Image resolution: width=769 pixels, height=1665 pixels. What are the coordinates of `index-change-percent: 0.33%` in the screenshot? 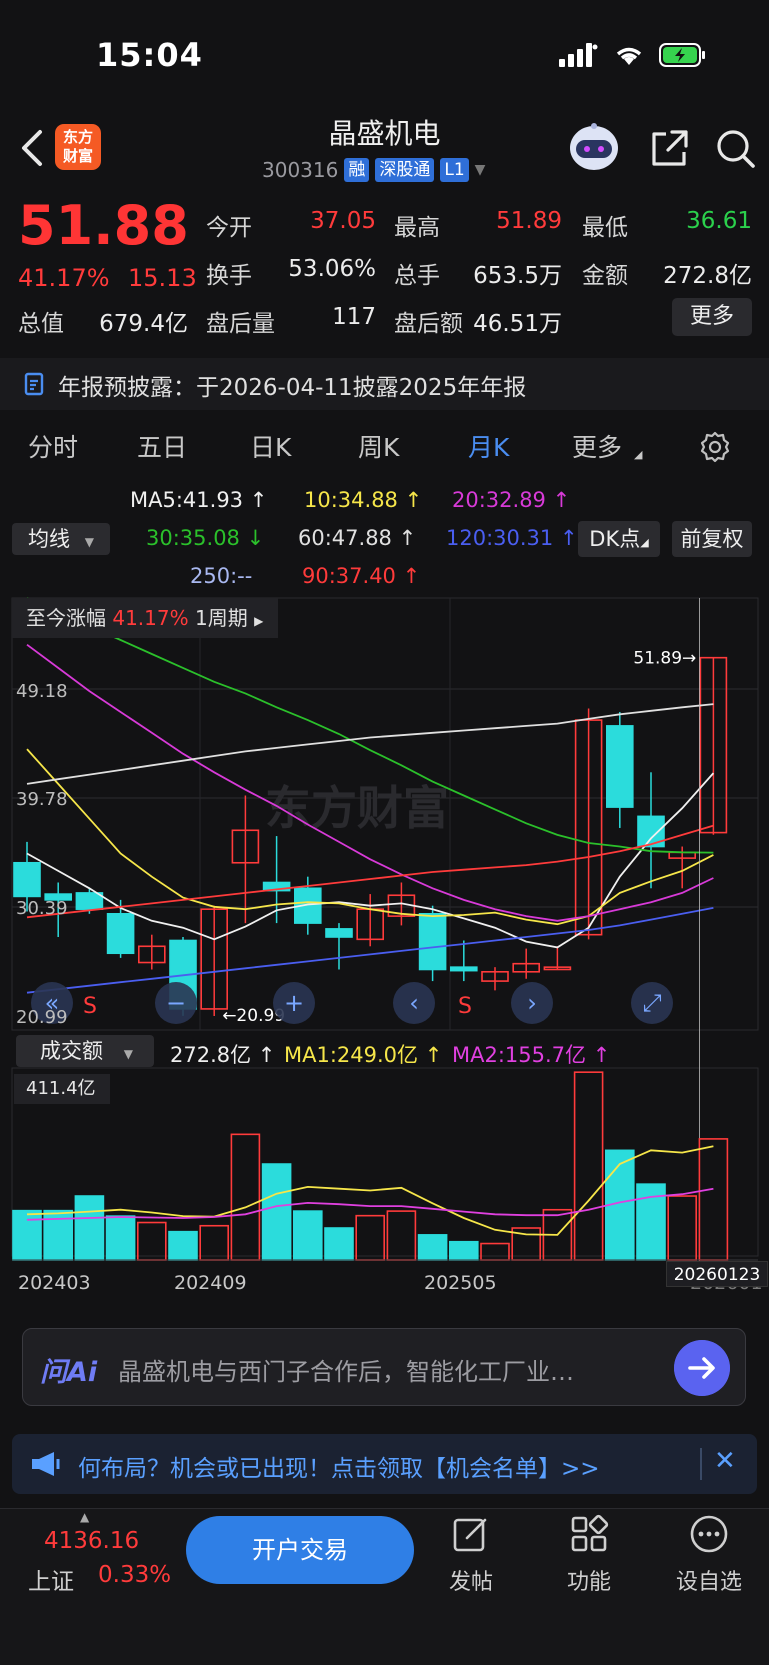 It's located at (134, 1575).